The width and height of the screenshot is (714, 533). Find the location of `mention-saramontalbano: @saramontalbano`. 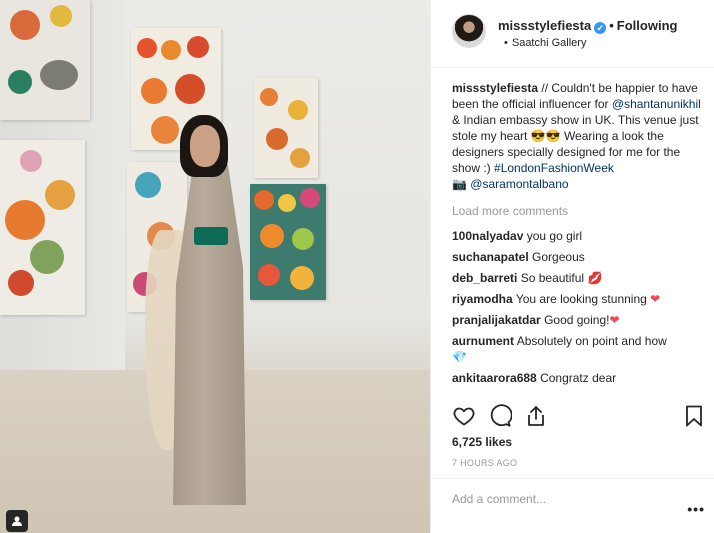

mention-saramontalbano: @saramontalbano is located at coordinates (519, 184).